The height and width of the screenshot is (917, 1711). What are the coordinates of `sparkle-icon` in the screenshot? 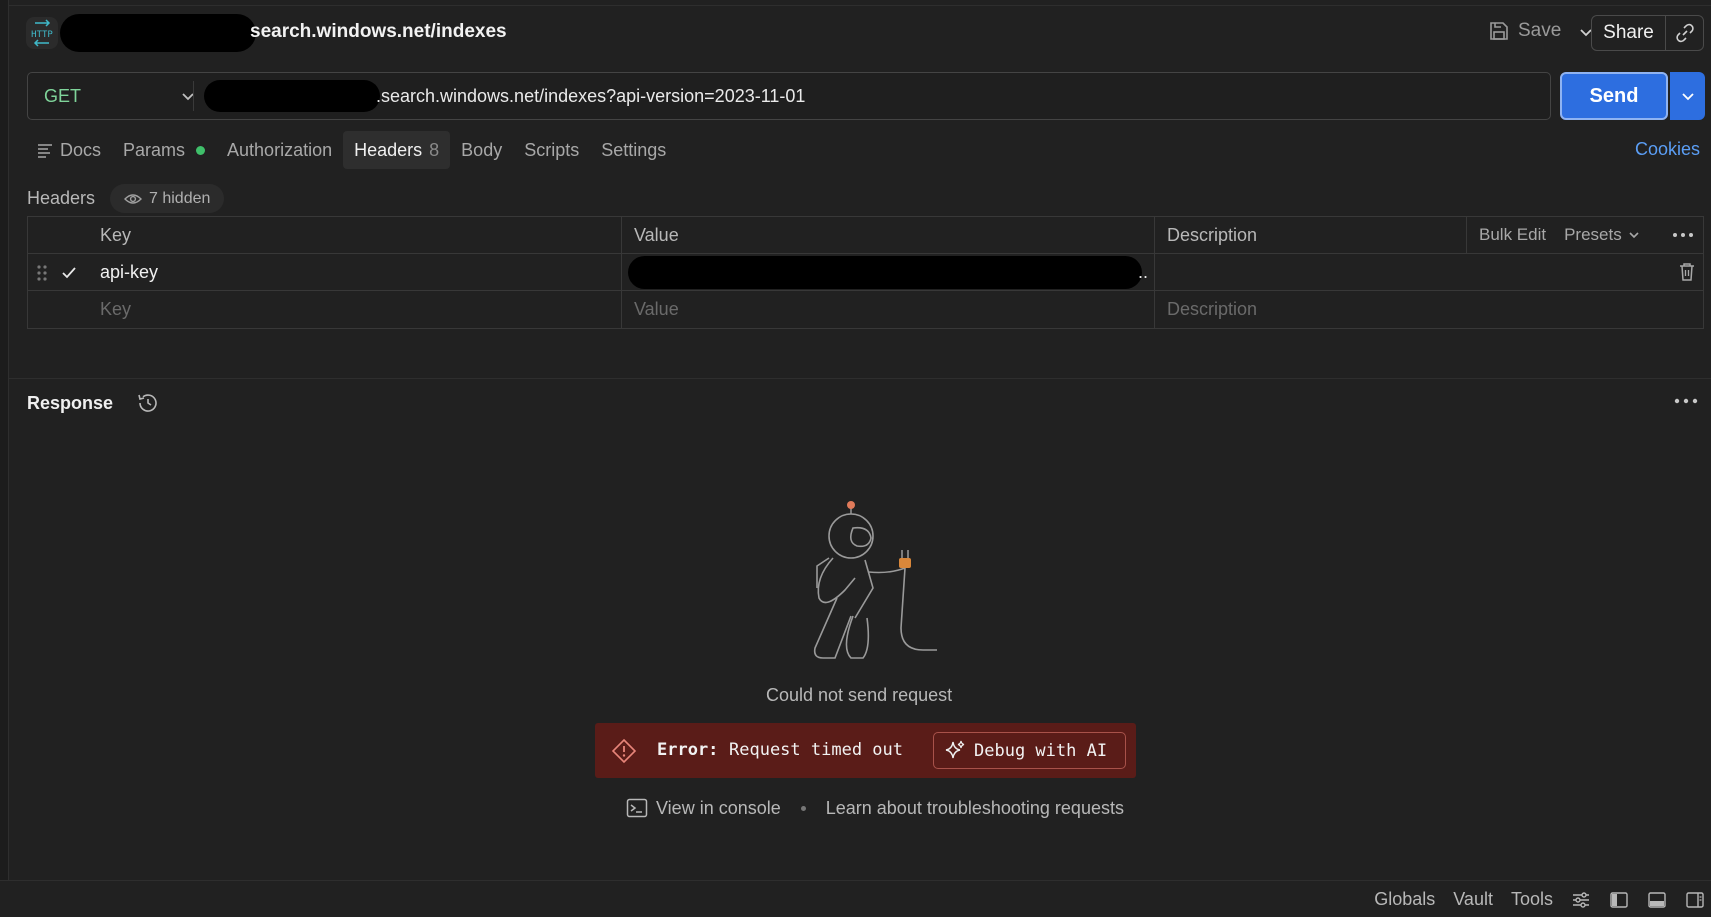 It's located at (955, 749).